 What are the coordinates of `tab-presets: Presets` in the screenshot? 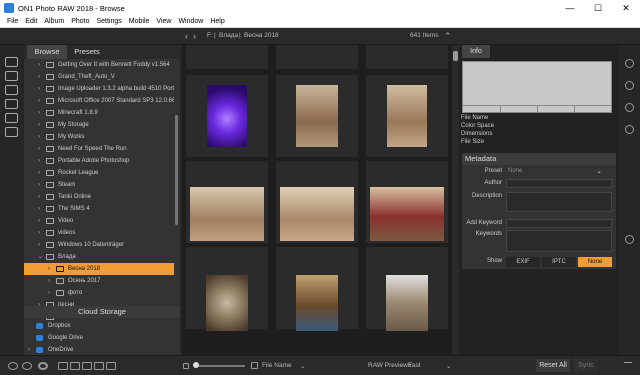 It's located at (87, 52).